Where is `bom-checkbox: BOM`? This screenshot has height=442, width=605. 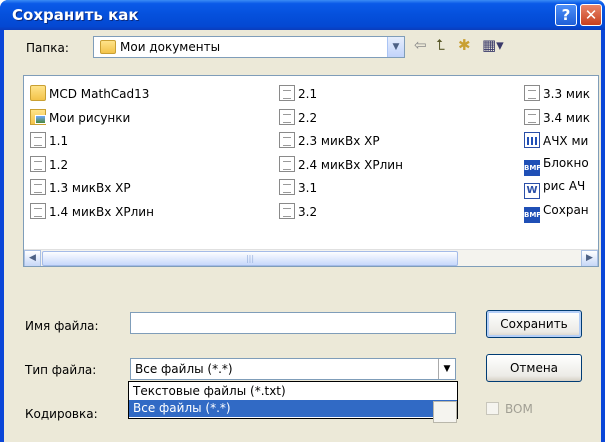 bom-checkbox: BOM is located at coordinates (509, 409).